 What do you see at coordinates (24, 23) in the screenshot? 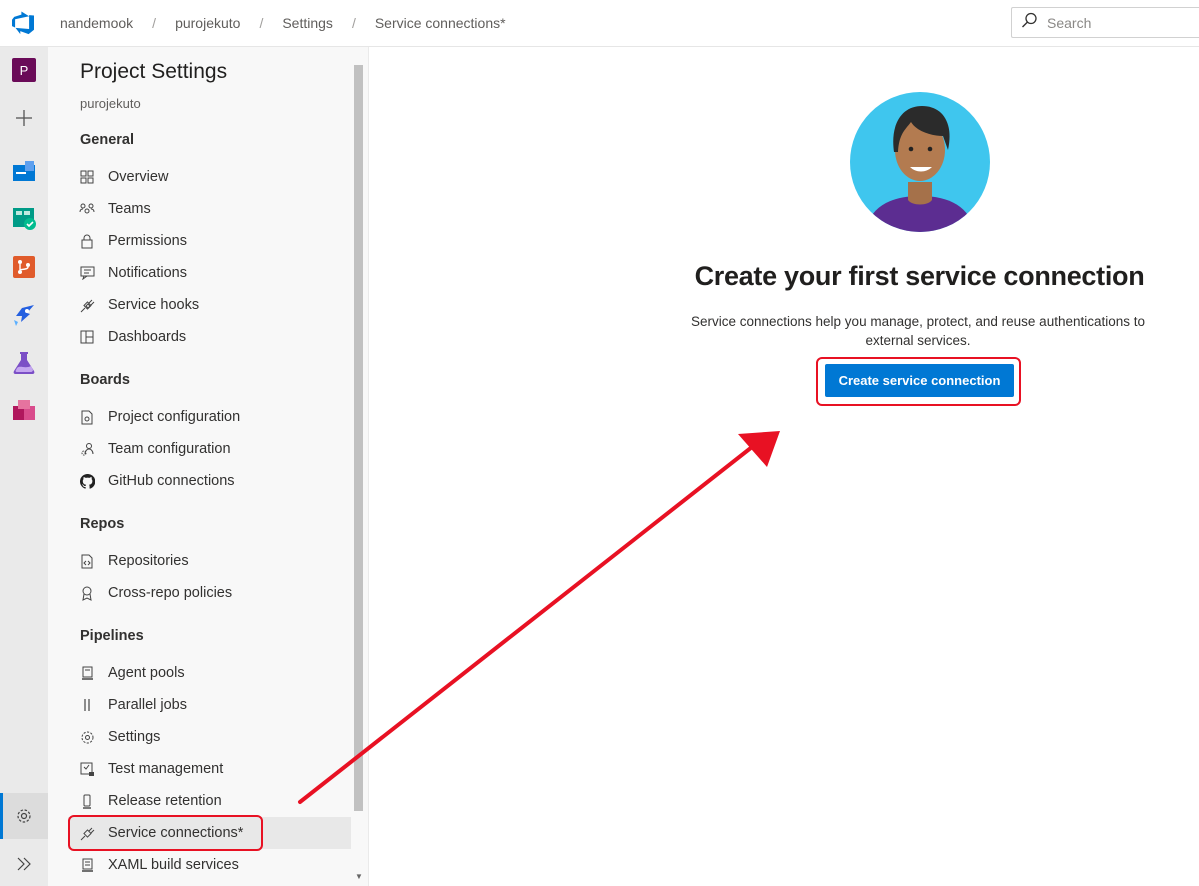
I see `azure-devops-logo-icon` at bounding box center [24, 23].